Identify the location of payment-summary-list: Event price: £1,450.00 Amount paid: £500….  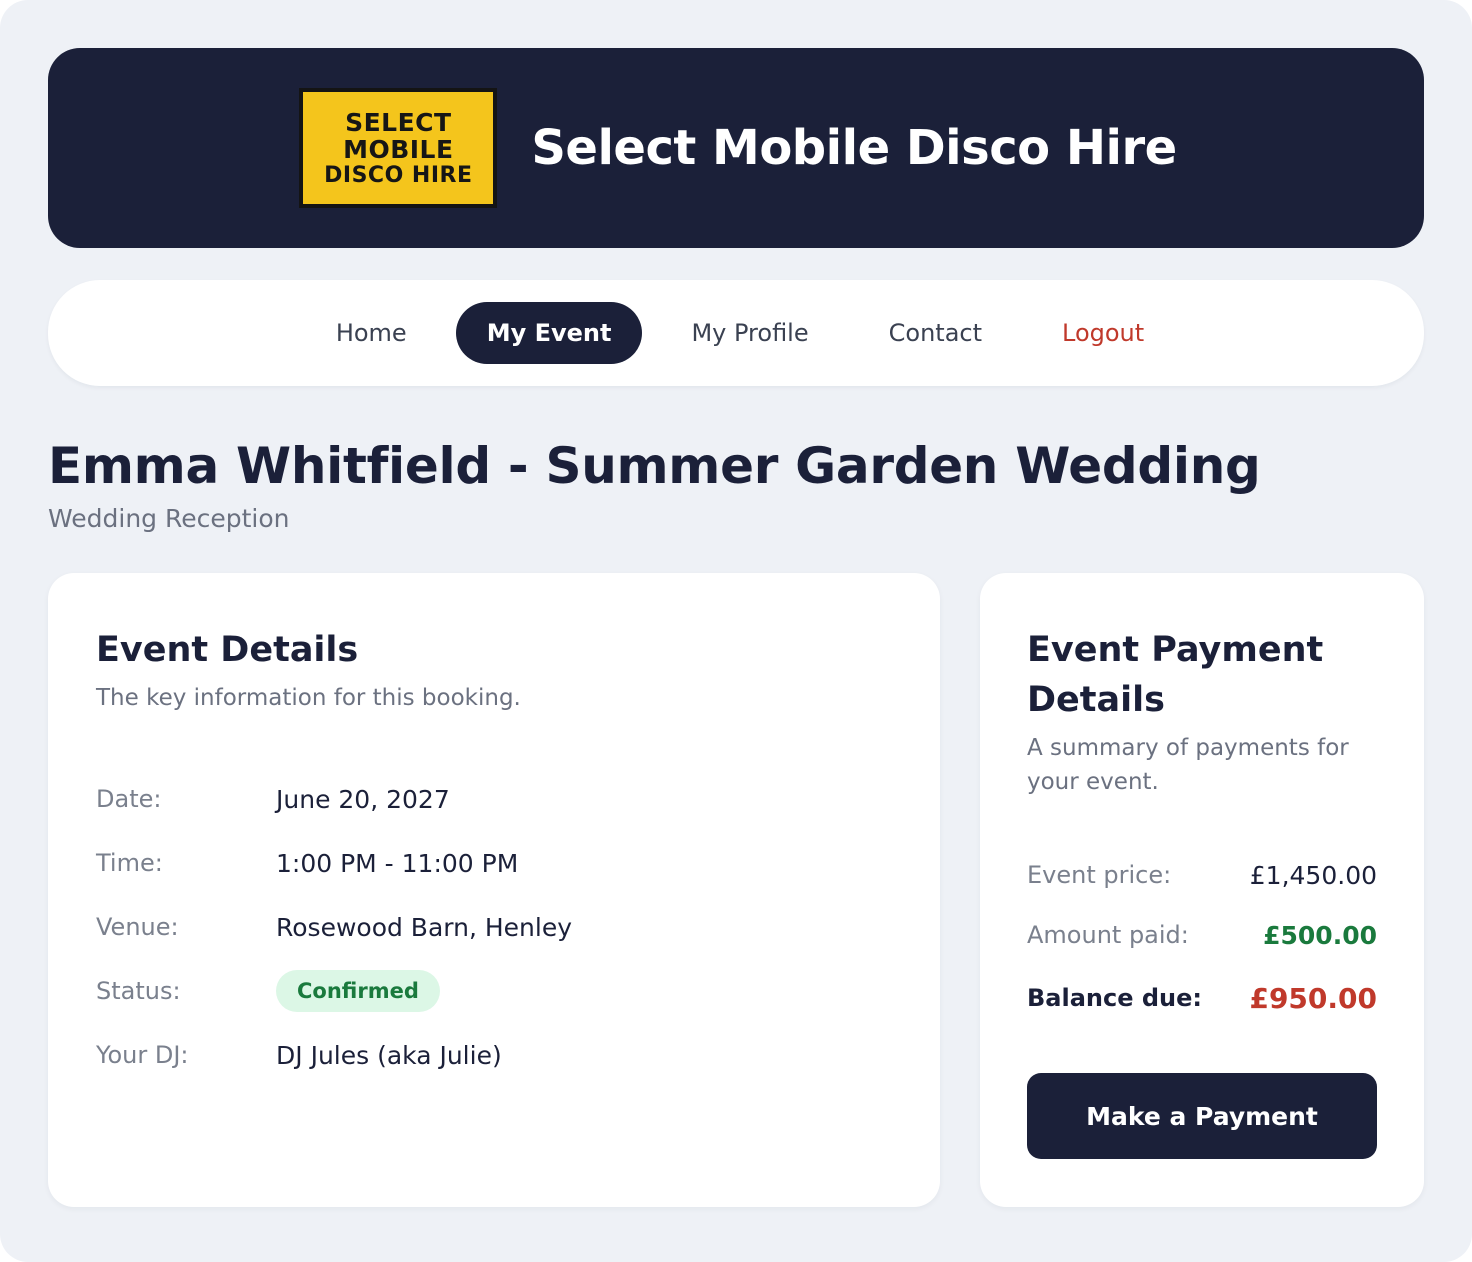
(1202, 938).